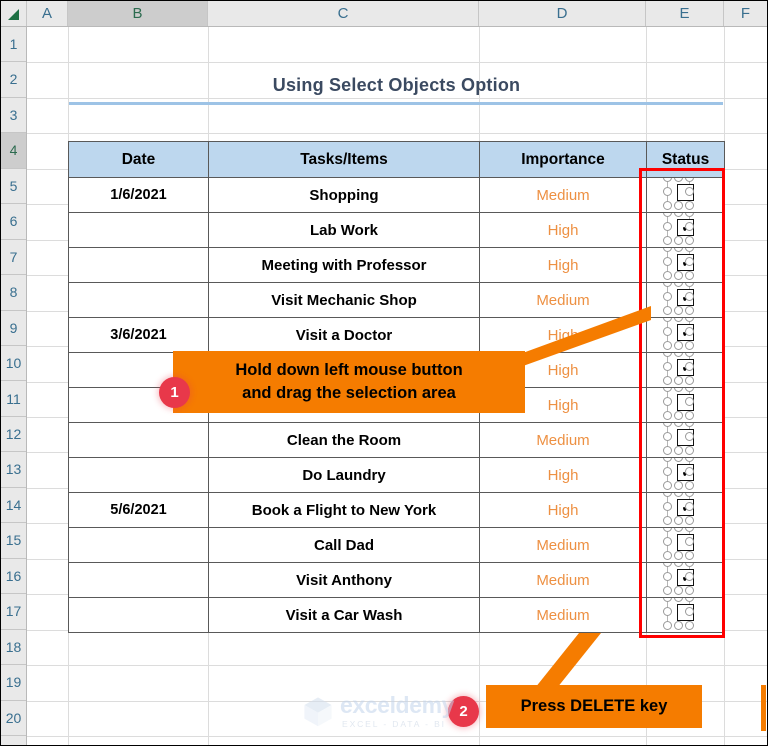 Image resolution: width=768 pixels, height=746 pixels. Describe the element at coordinates (47, 13) in the screenshot. I see `column-header-a: A` at that location.